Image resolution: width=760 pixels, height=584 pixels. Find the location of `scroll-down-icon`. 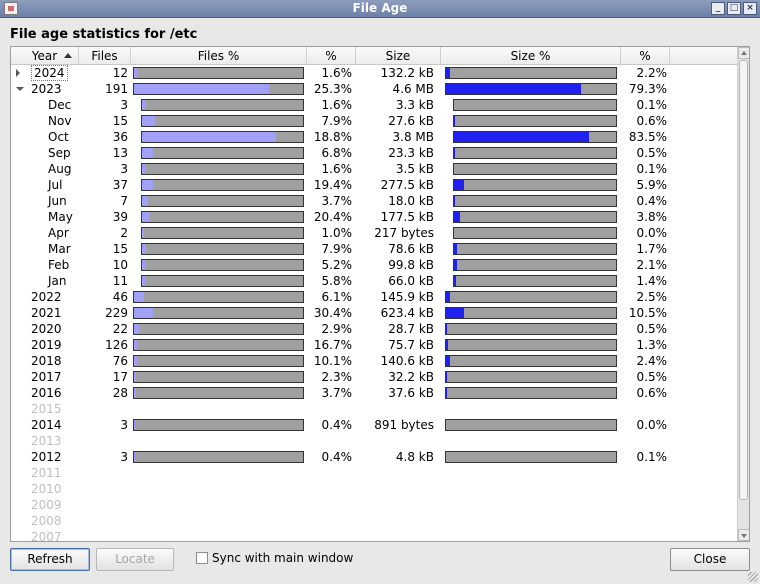

scroll-down-icon is located at coordinates (743, 535).